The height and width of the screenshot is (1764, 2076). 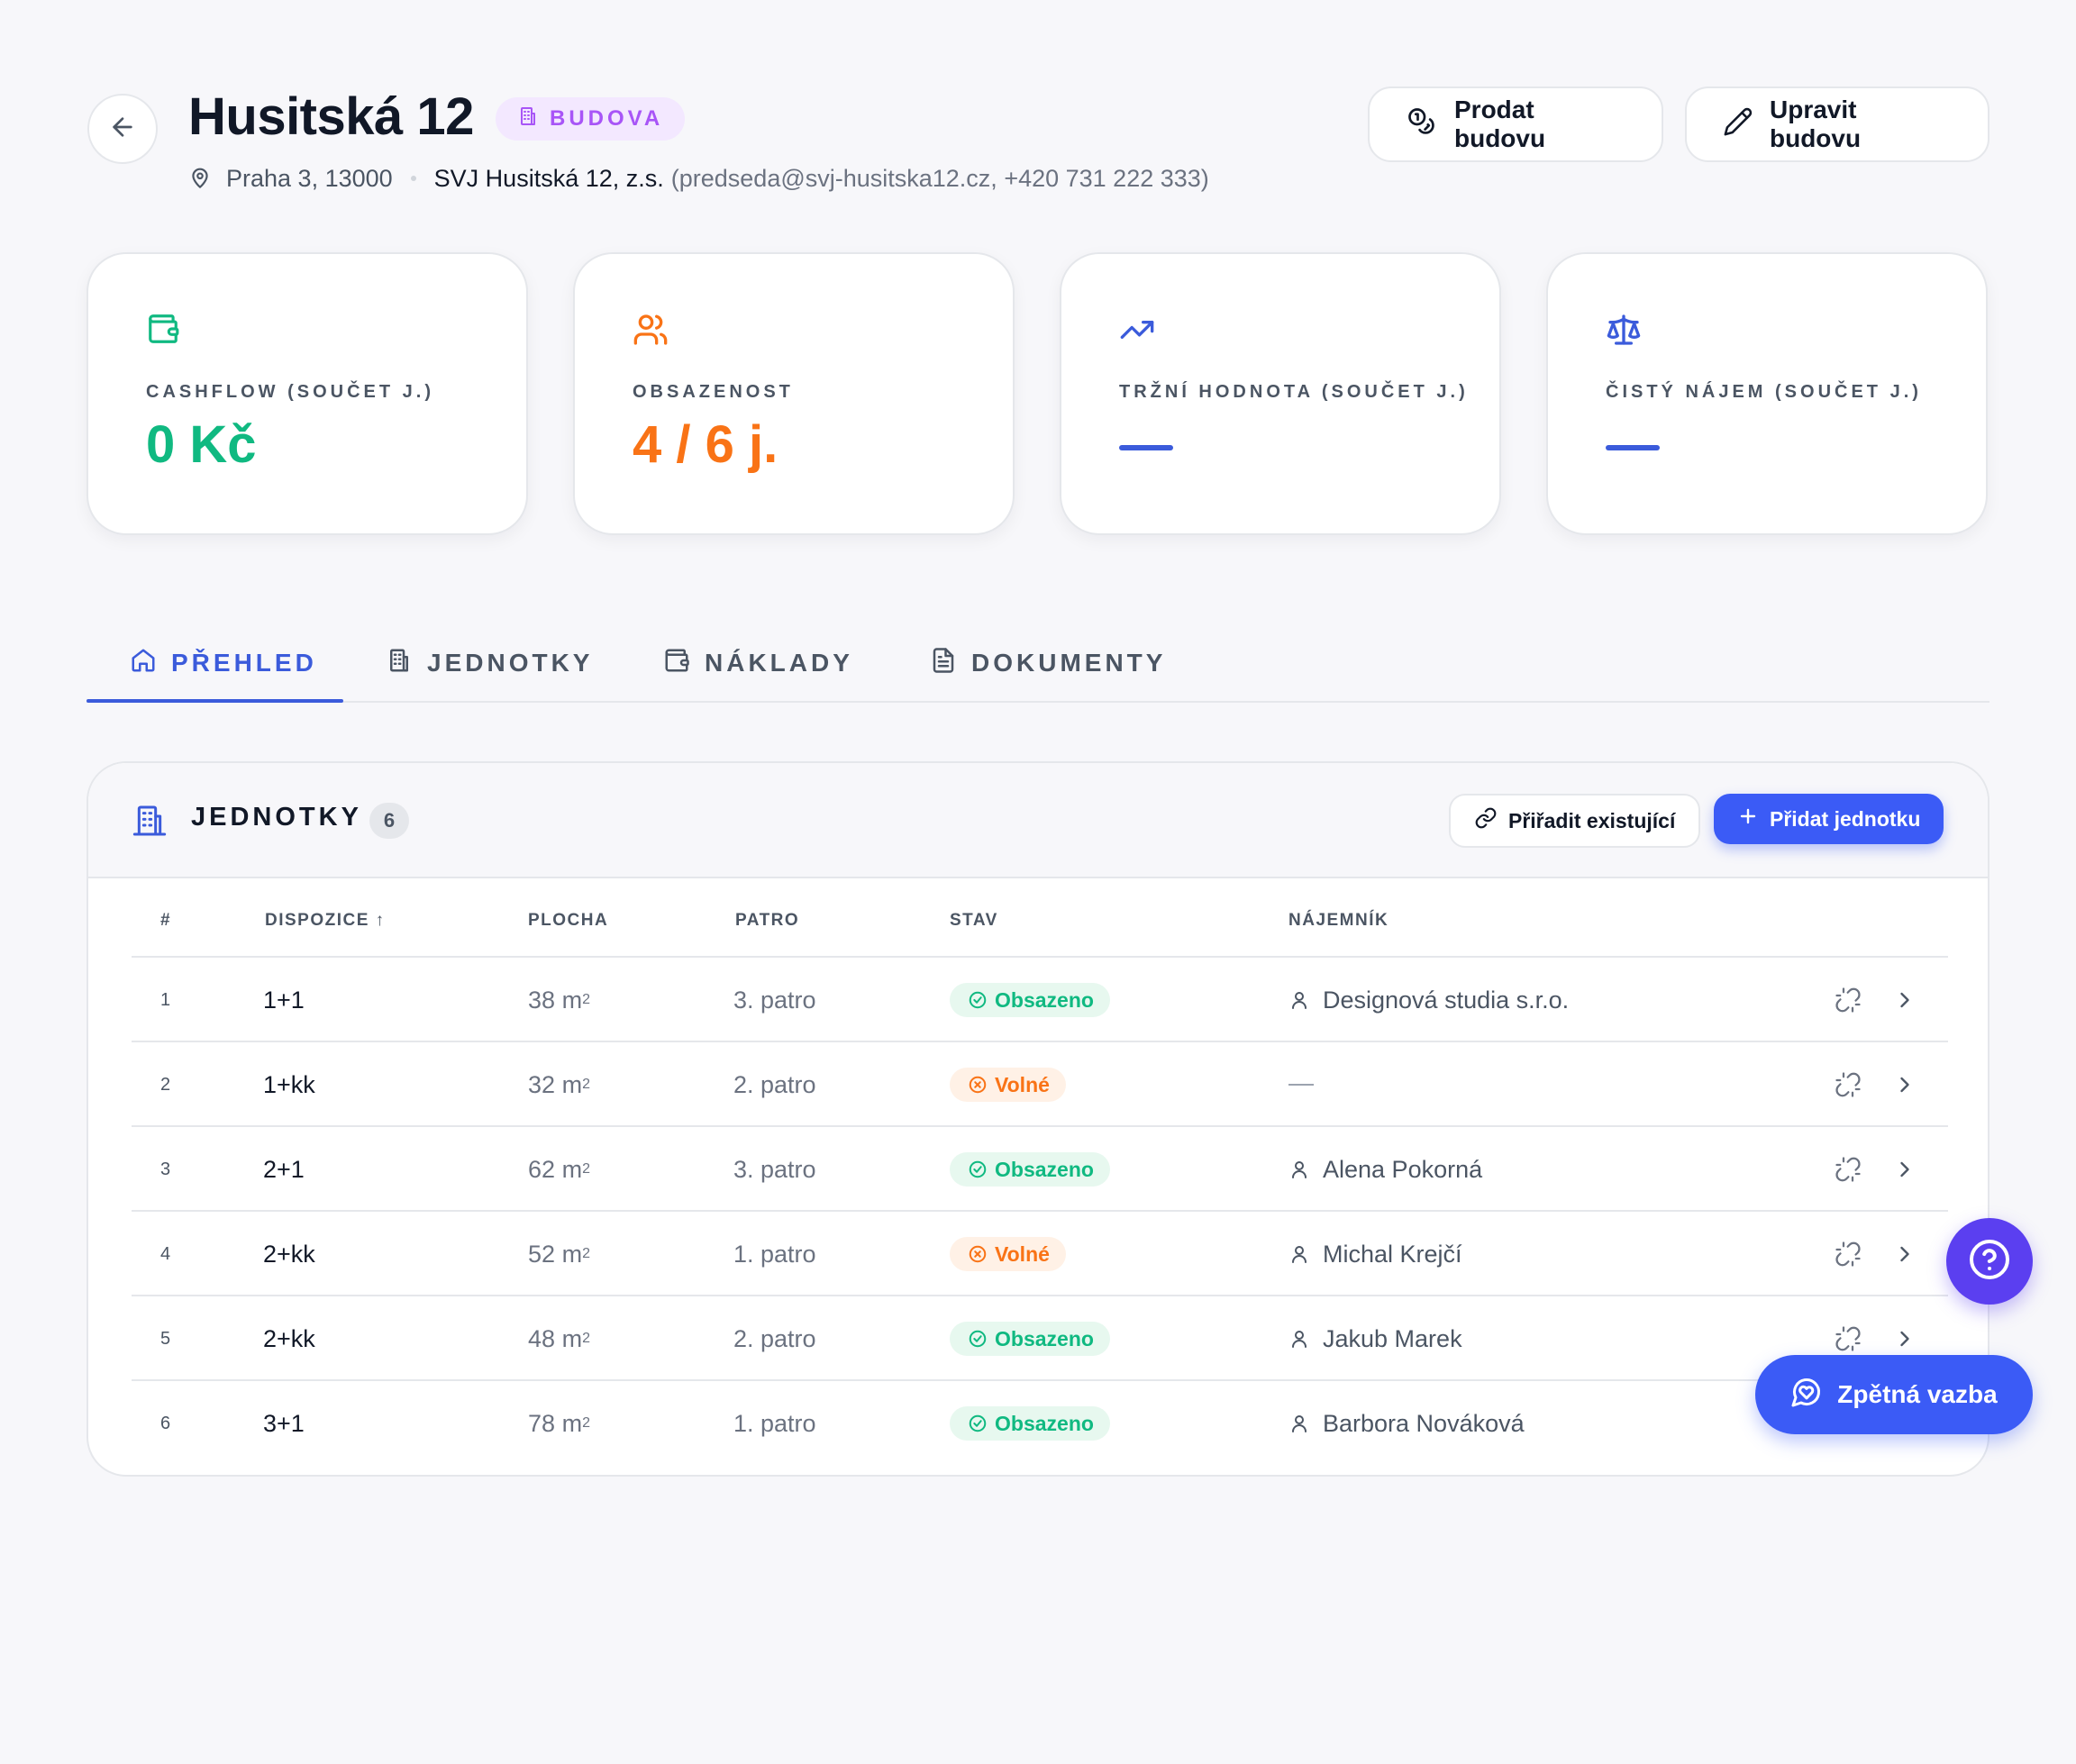 I want to click on building-type-badge: BUDOVA, so click(x=591, y=119).